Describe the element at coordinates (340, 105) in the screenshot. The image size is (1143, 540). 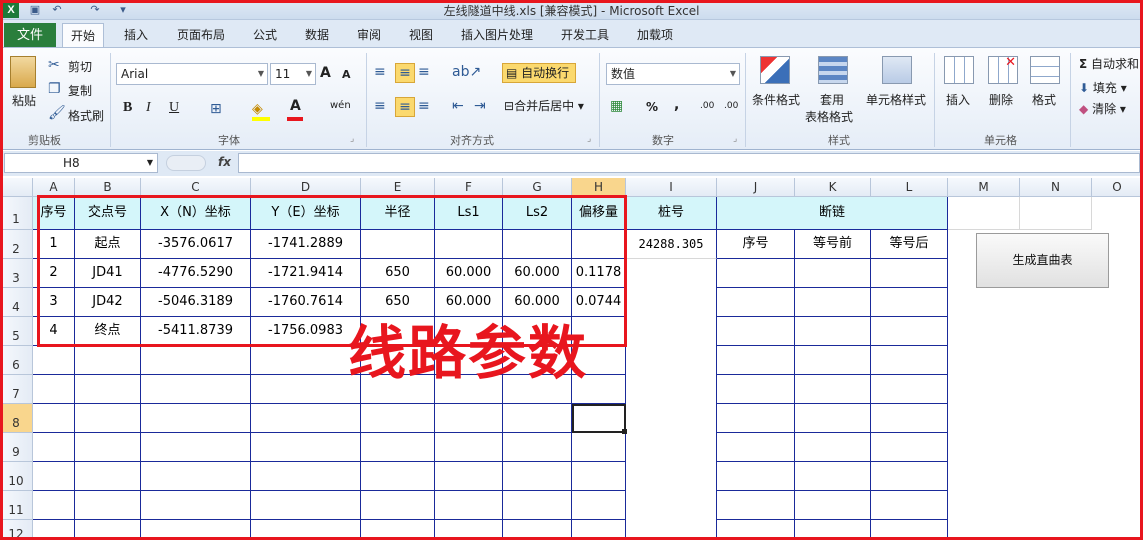
I see `phonetic-button: wén` at that location.